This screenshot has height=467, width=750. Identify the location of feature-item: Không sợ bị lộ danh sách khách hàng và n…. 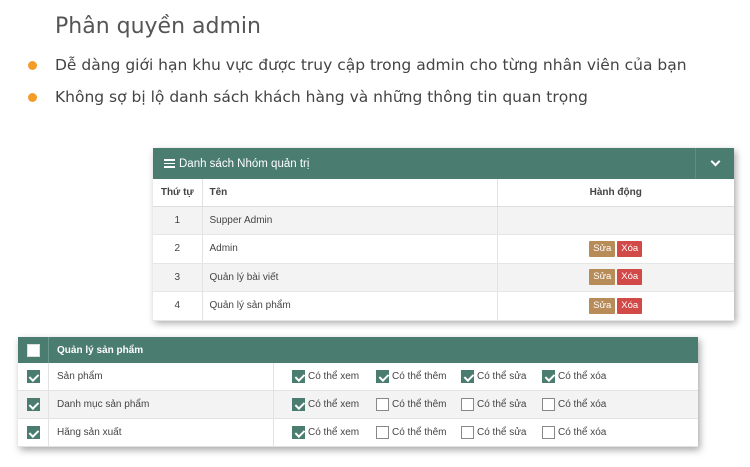
(357, 102).